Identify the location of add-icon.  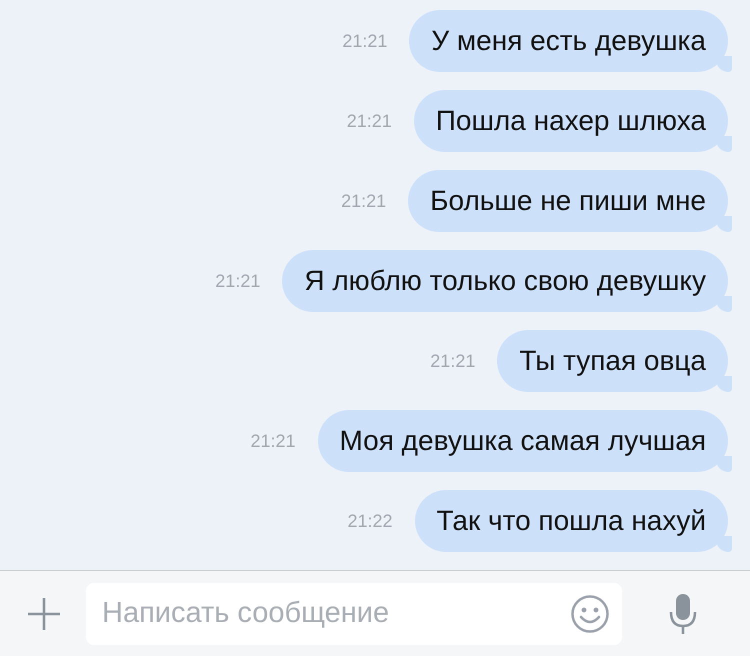
(44, 614).